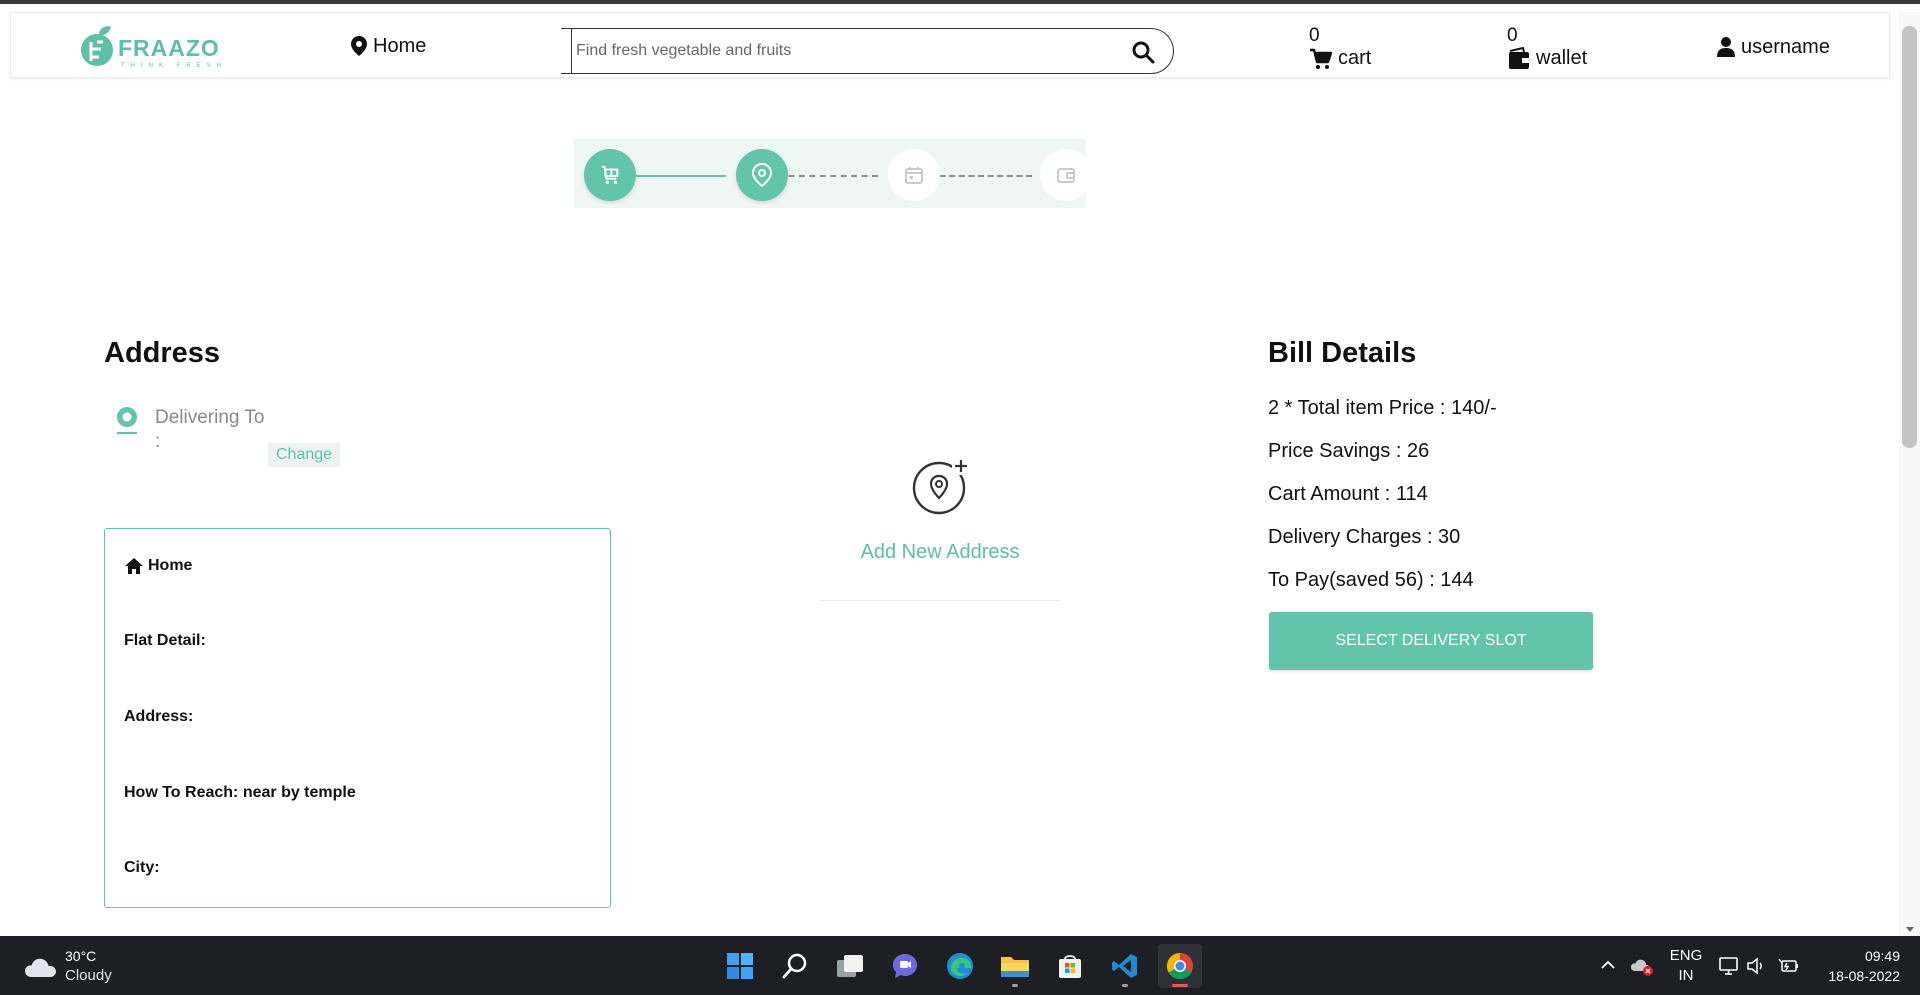 Image resolution: width=1920 pixels, height=995 pixels. Describe the element at coordinates (1882, 956) in the screenshot. I see `clock-time: 09:49` at that location.